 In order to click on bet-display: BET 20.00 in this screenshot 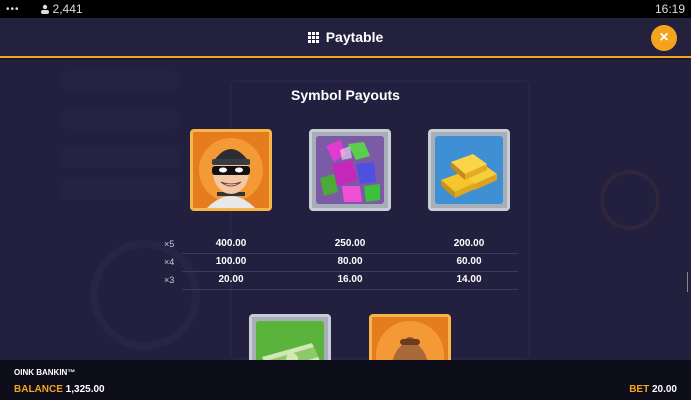, I will do `click(653, 389)`.